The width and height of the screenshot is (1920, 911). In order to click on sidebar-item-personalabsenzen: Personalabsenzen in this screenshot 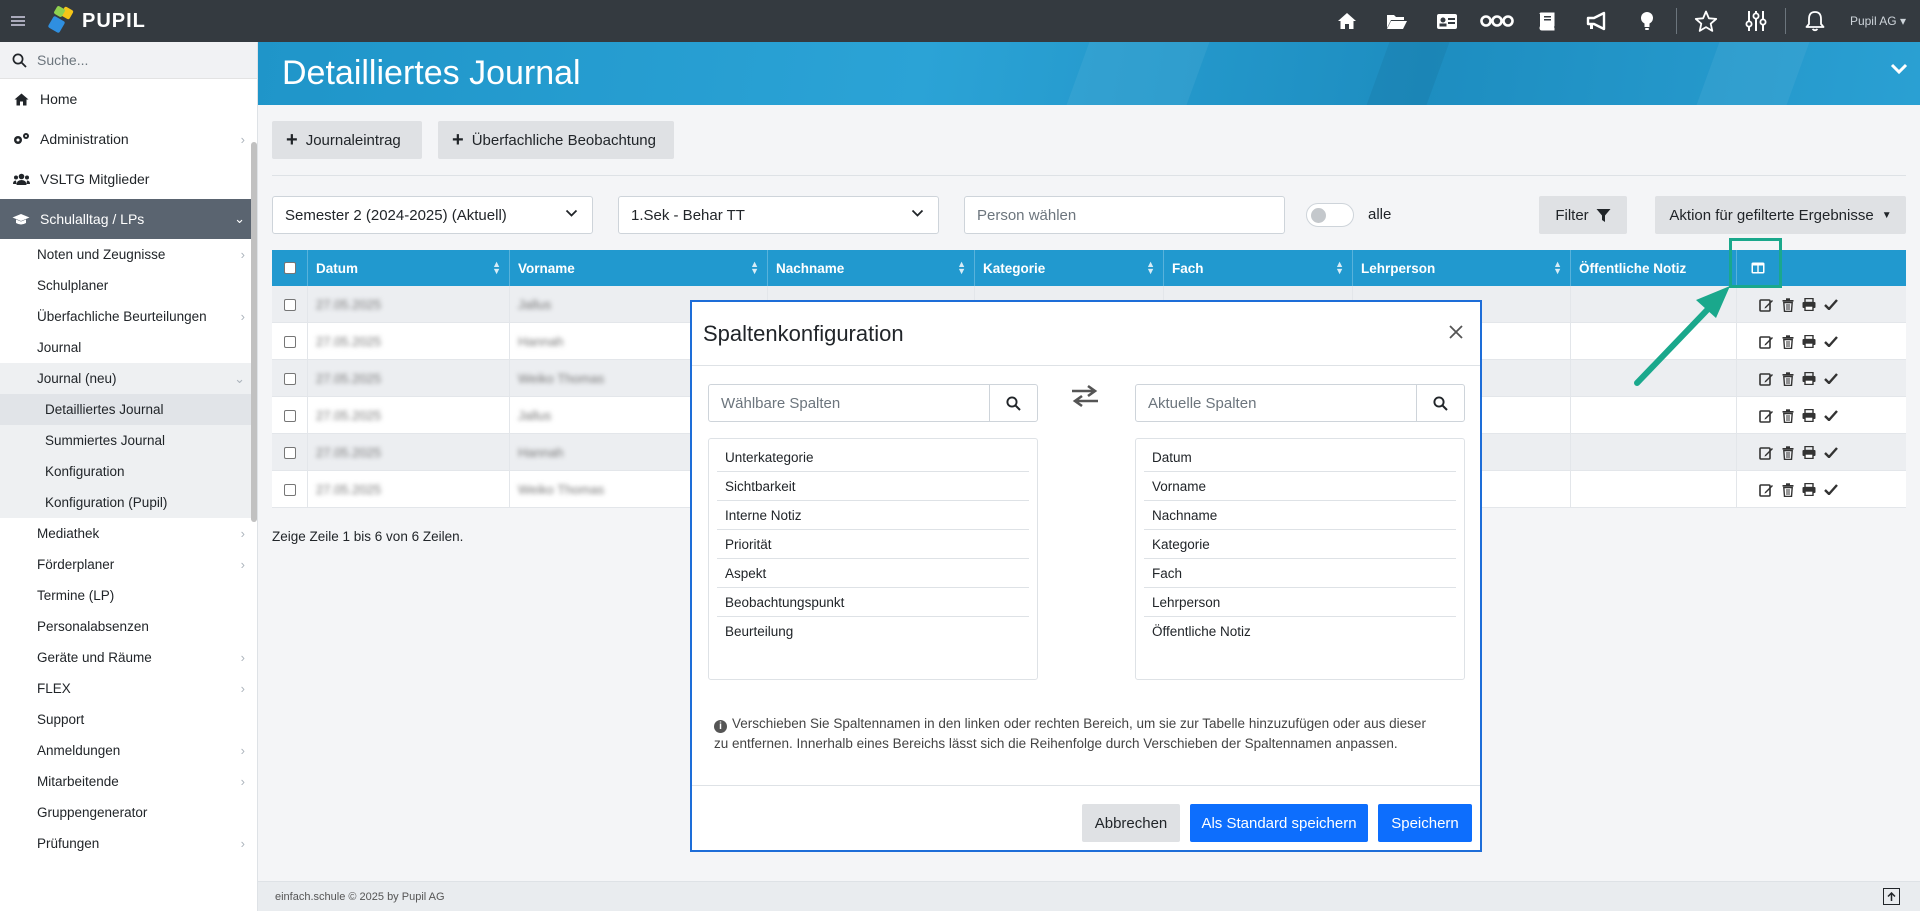, I will do `click(128, 626)`.